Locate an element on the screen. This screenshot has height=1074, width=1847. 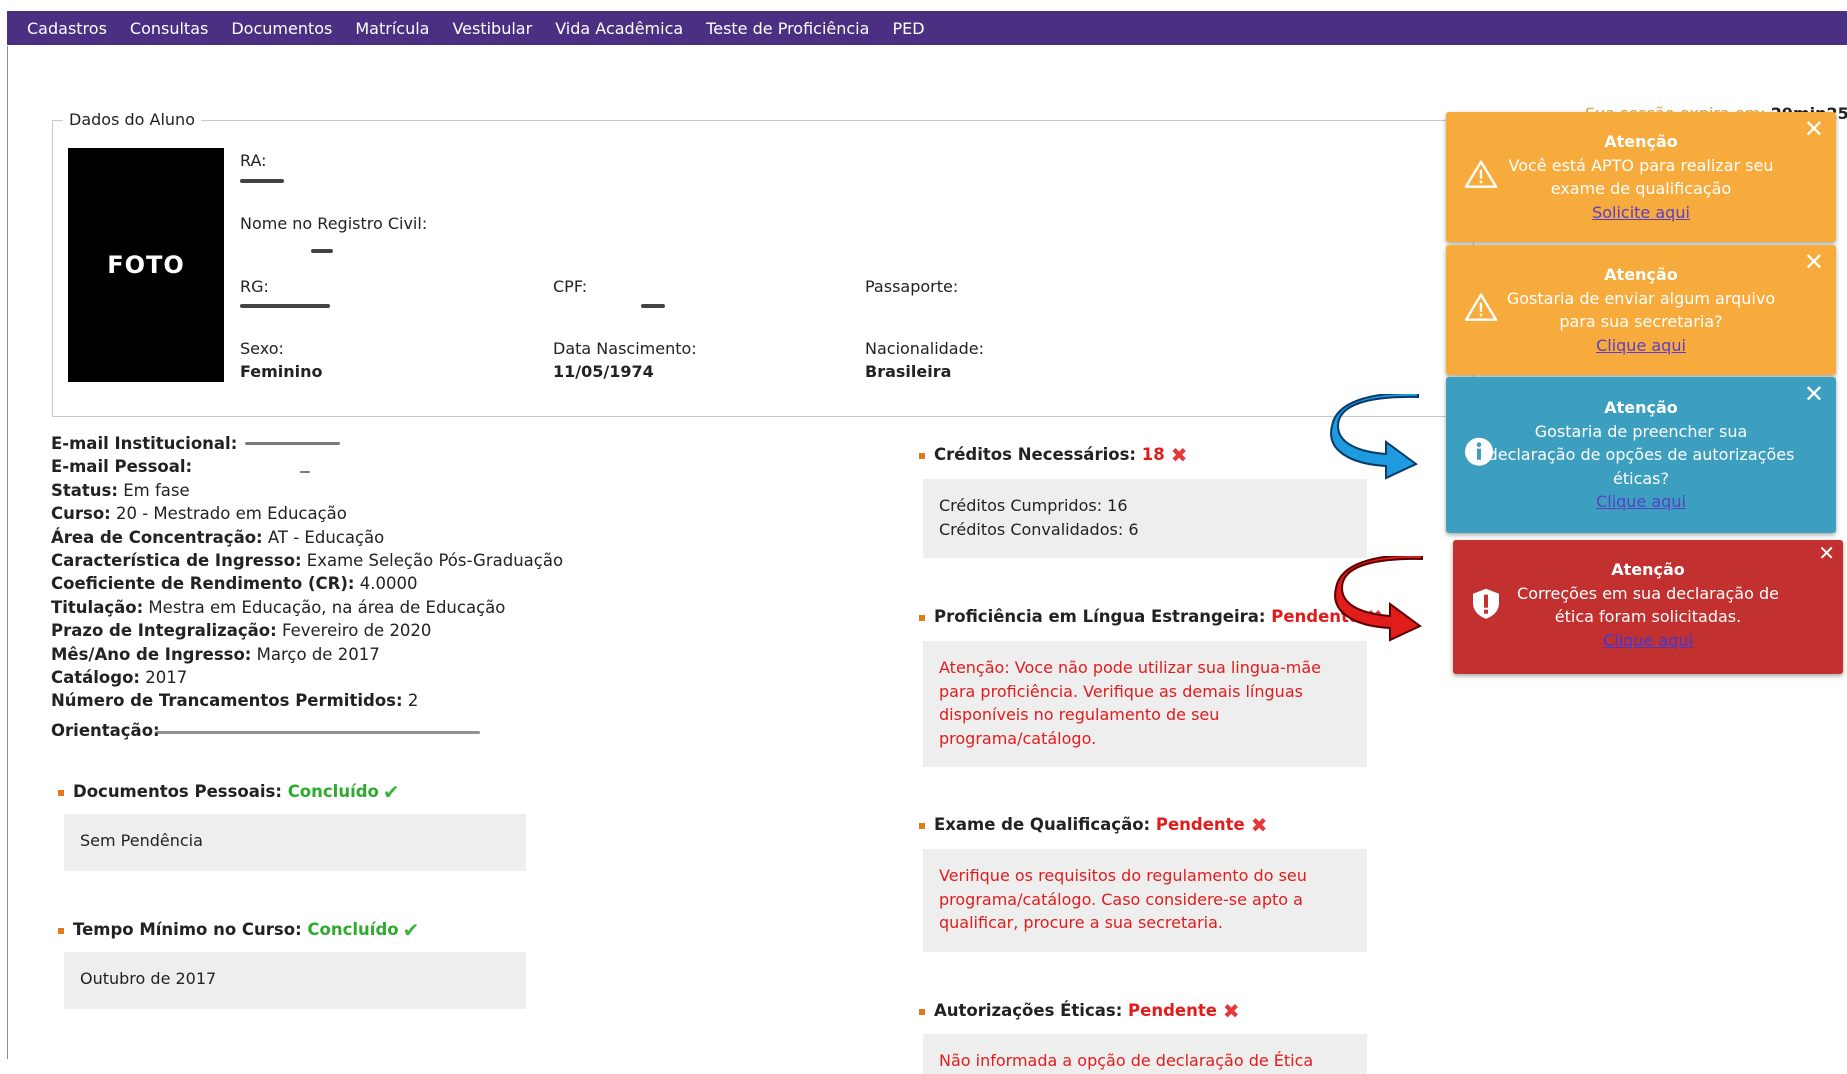
info-label: Característica de Ingresso: is located at coordinates (176, 560).